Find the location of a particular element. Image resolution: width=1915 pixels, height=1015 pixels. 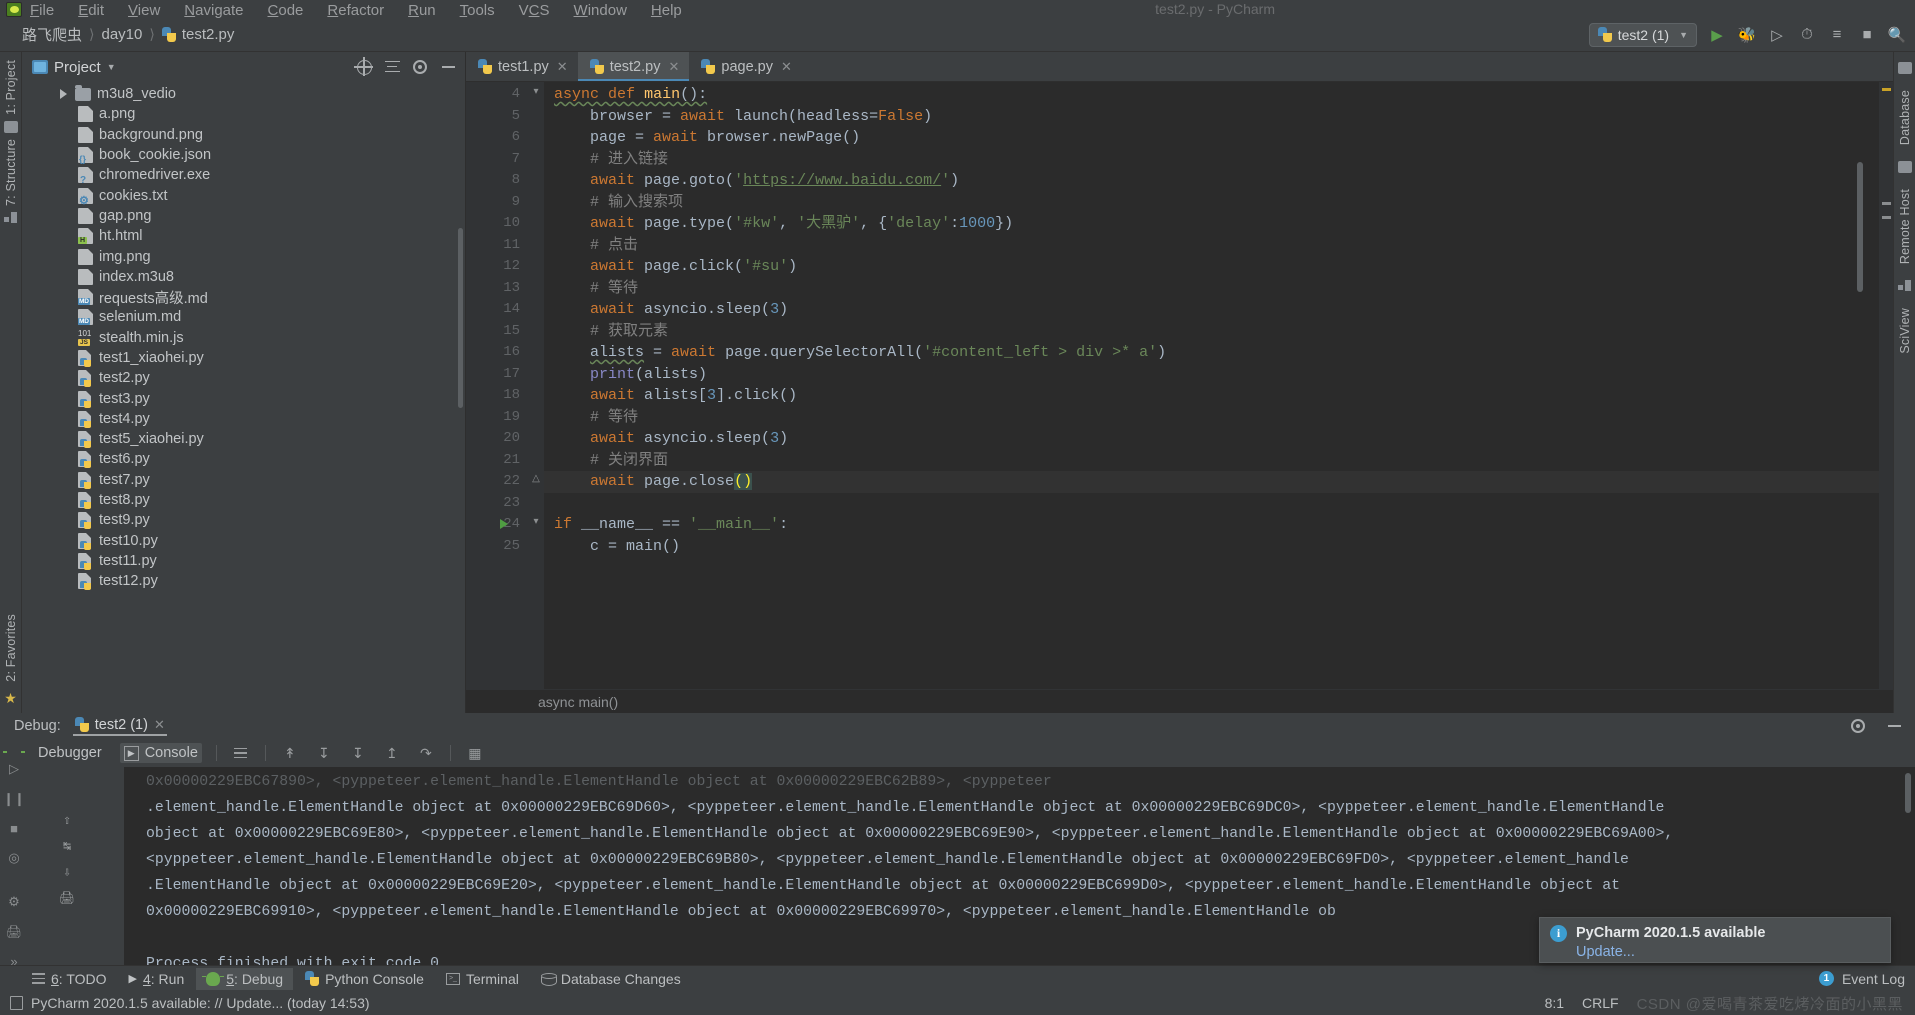

tree-item: test5_xiaohei.py is located at coordinates (243, 439).